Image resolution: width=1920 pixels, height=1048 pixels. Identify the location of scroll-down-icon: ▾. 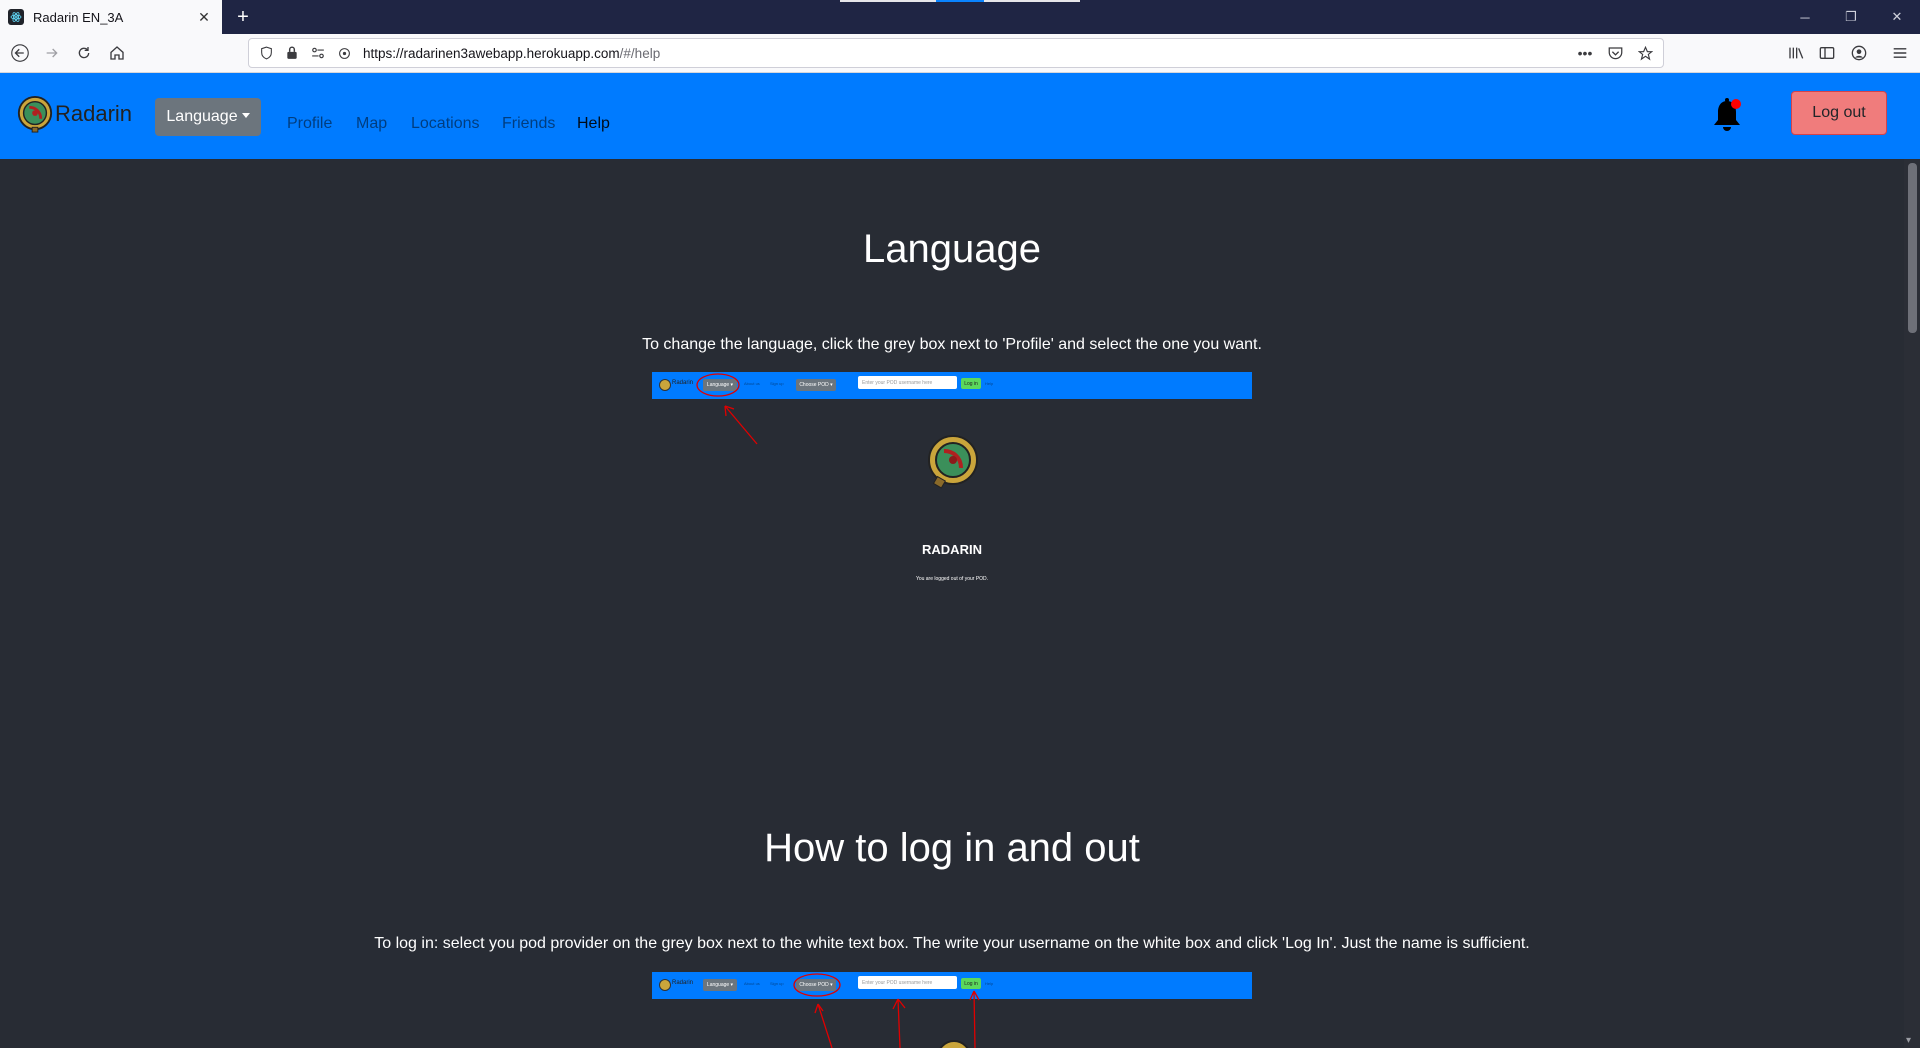
(1908, 1040).